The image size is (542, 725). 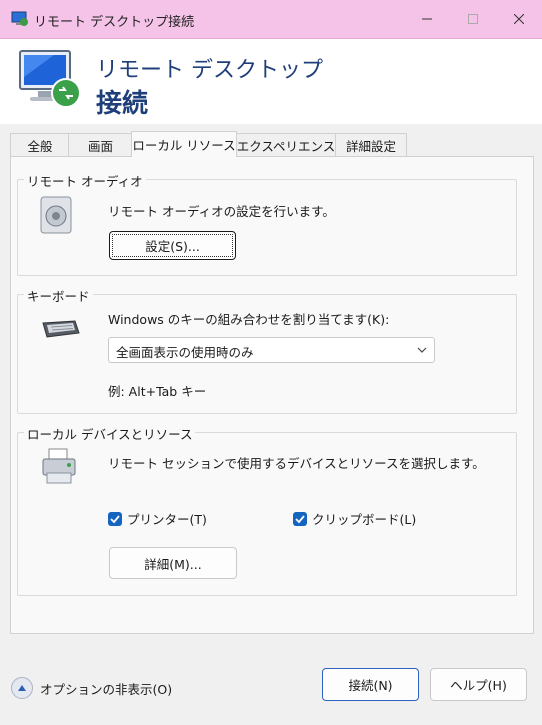 I want to click on banner: リモート デスクトップ 接続, so click(x=271, y=81).